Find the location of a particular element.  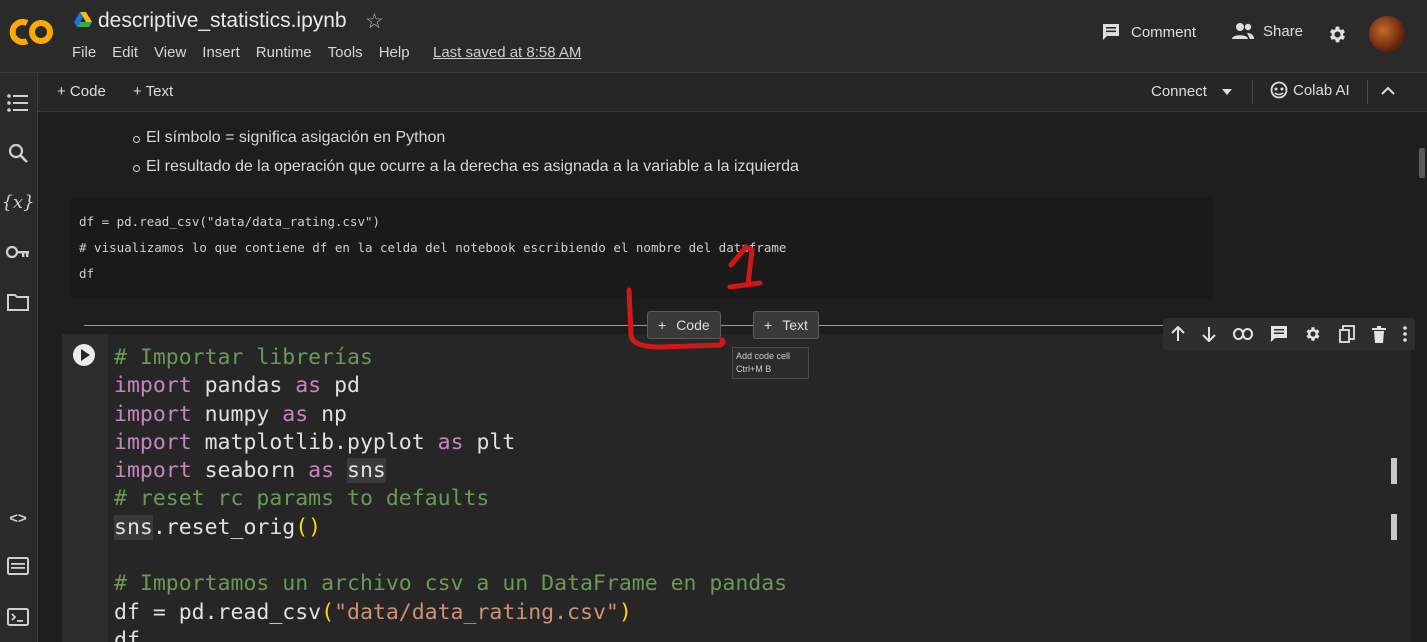

more-options-icon is located at coordinates (1404, 334).